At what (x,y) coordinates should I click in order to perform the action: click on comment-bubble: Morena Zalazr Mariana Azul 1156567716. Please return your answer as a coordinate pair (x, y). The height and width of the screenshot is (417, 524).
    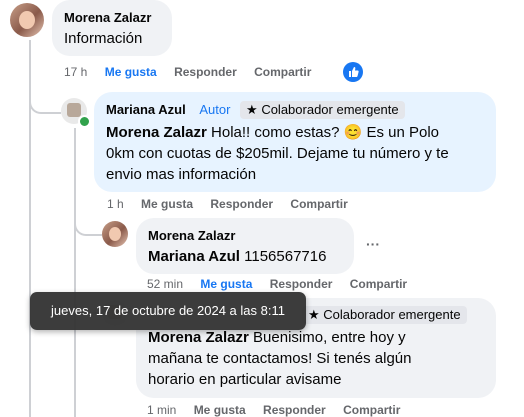
    Looking at the image, I should click on (245, 246).